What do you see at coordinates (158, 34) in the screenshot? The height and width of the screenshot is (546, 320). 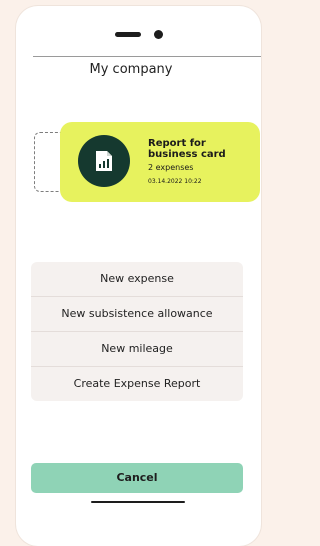 I see `front-camera` at bounding box center [158, 34].